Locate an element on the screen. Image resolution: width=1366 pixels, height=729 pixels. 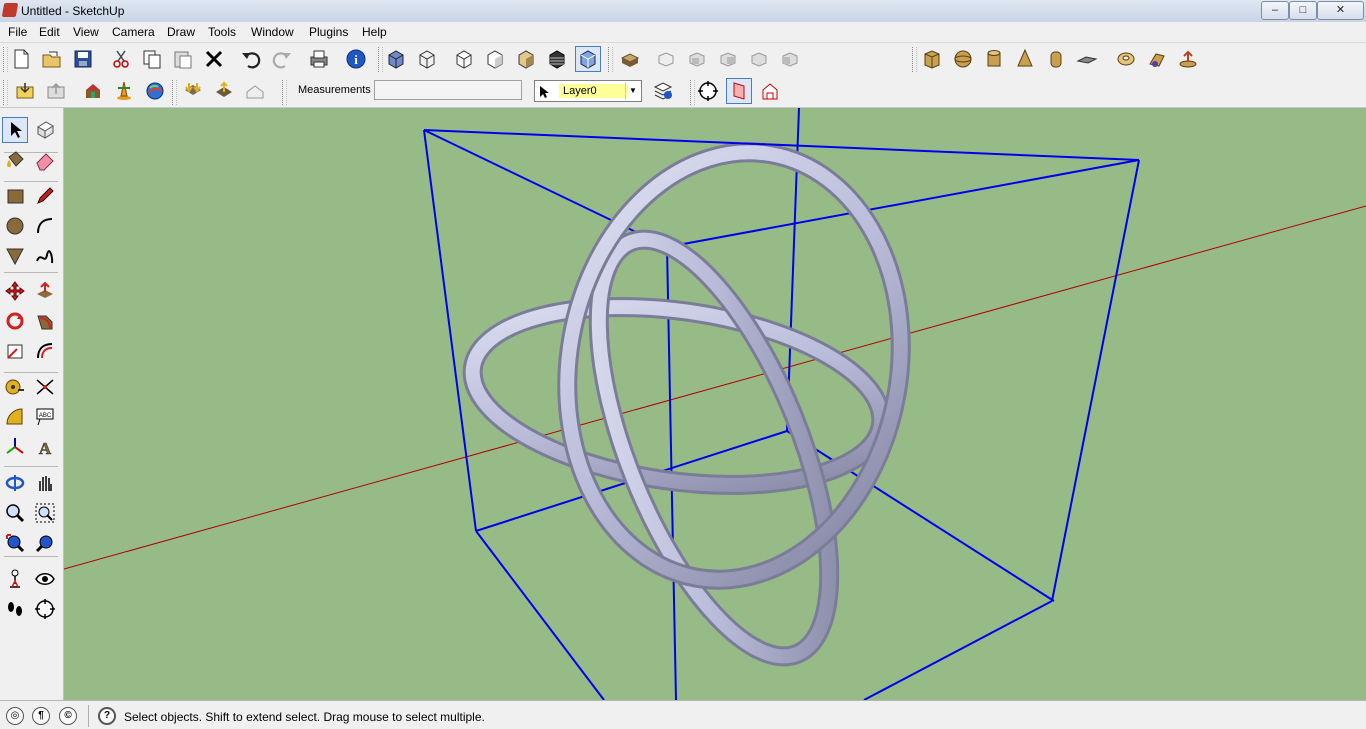
box-icon is located at coordinates (932, 59).